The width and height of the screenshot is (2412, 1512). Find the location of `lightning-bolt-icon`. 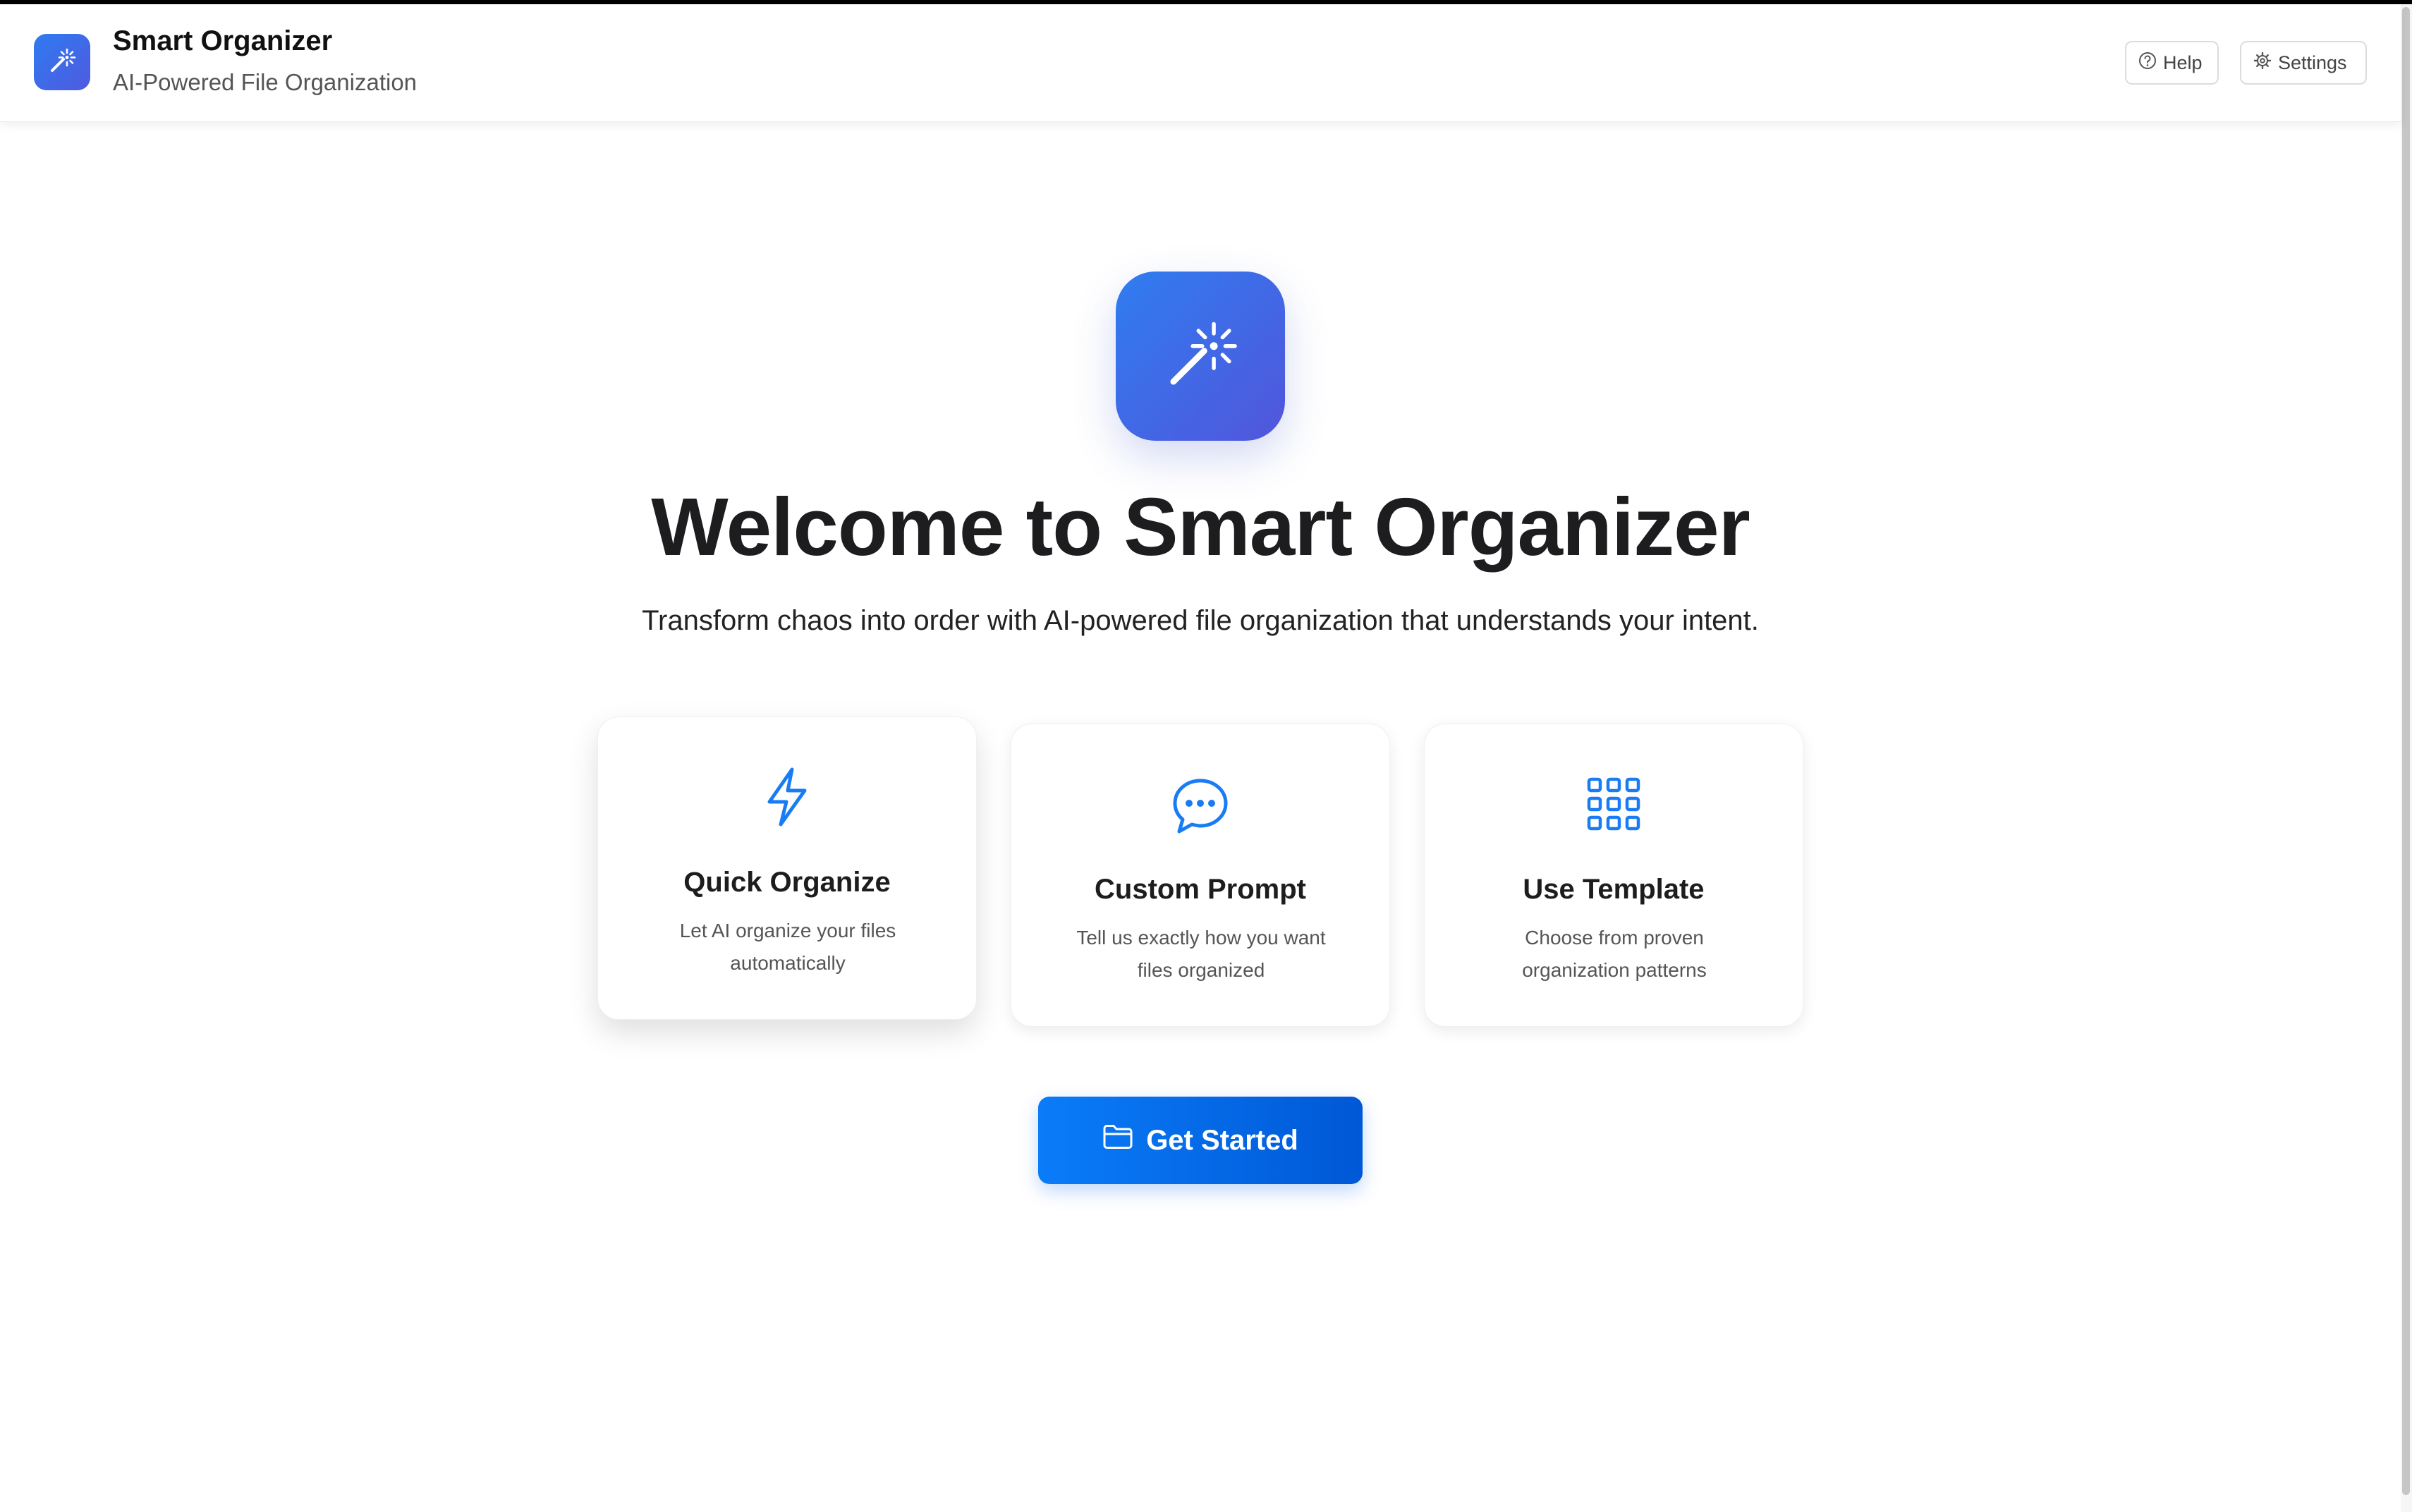

lightning-bolt-icon is located at coordinates (787, 799).